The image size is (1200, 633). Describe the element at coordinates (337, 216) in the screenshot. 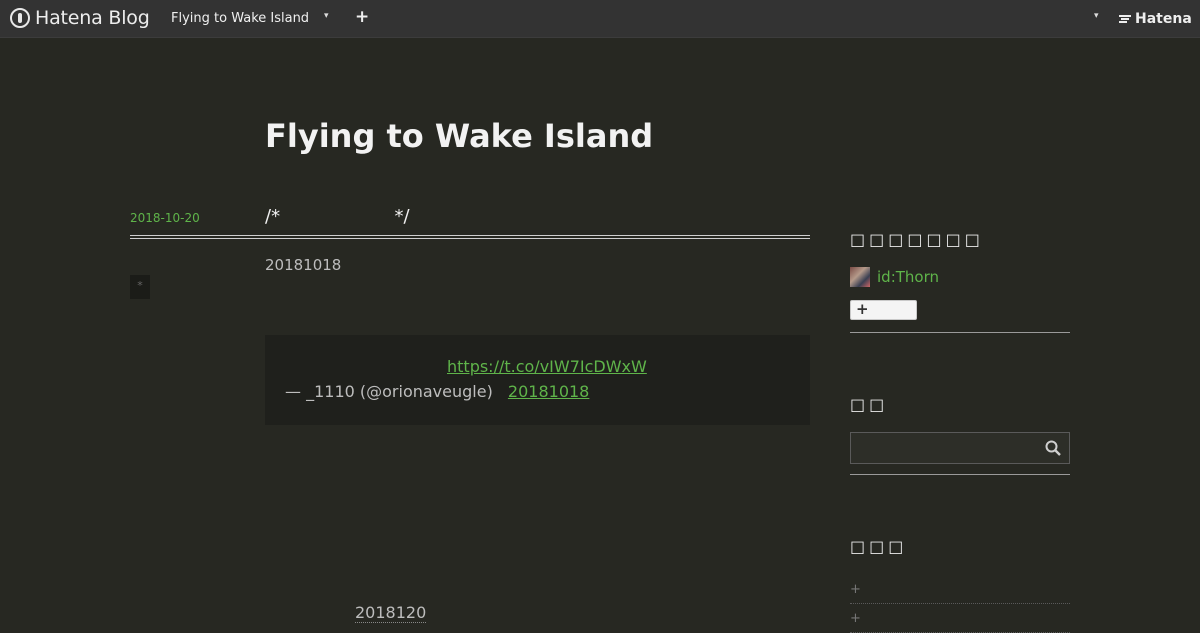

I see `entry-title: /* */` at that location.